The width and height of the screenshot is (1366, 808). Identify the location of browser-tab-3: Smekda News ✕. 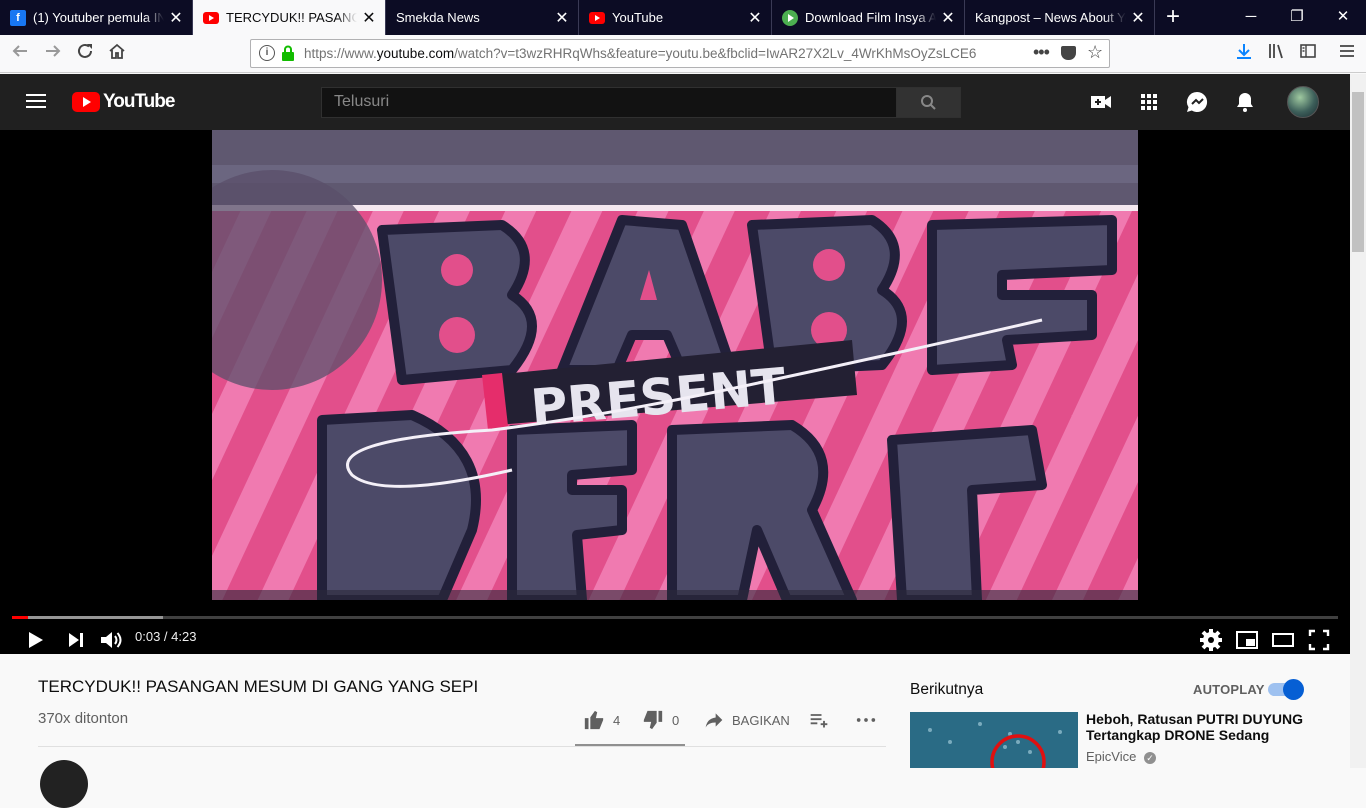
(482, 17).